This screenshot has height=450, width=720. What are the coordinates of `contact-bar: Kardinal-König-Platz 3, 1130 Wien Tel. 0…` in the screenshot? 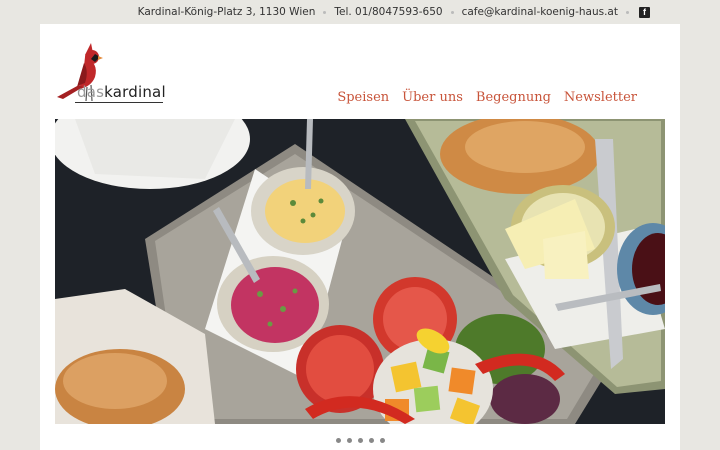 It's located at (360, 12).